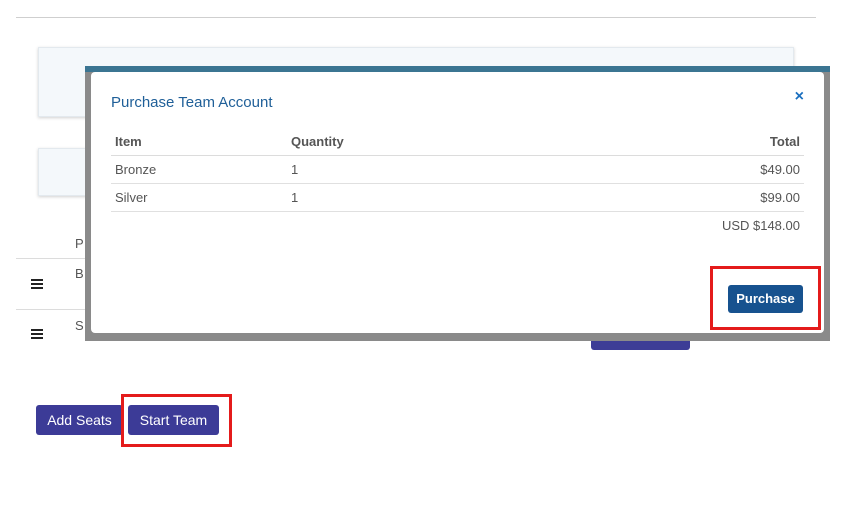 The image size is (858, 512). Describe the element at coordinates (192, 102) in the screenshot. I see `modal-title: Purchase Team Account` at that location.